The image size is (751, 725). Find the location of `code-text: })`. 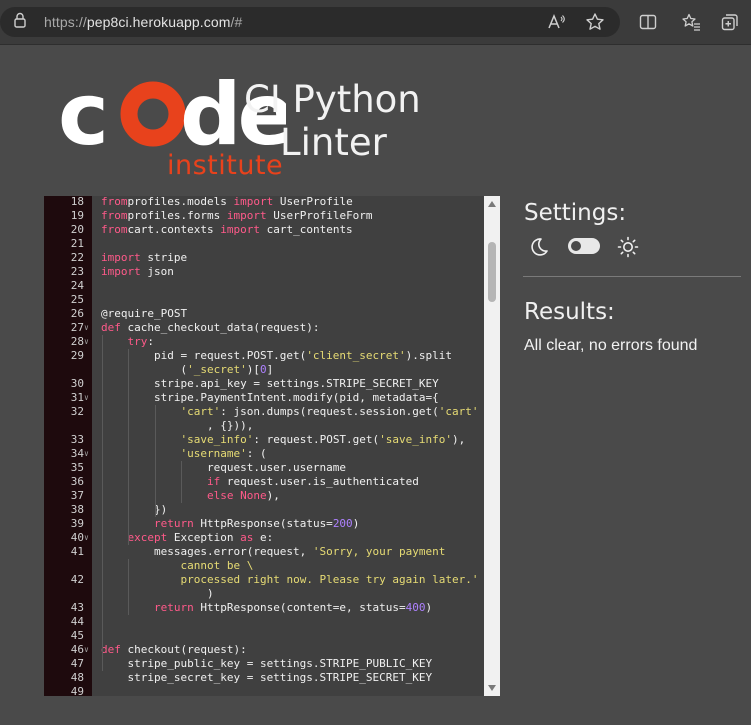

code-text: }) is located at coordinates (134, 510).